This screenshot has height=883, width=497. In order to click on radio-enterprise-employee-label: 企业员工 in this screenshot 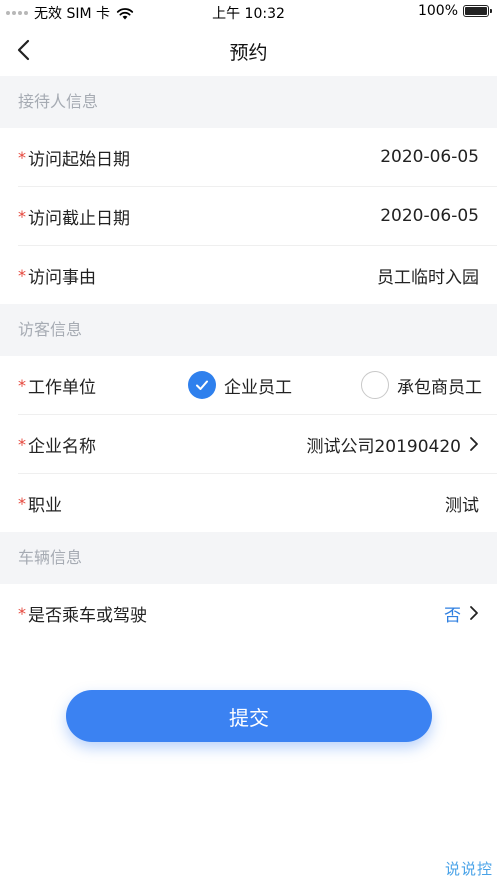, I will do `click(258, 387)`.